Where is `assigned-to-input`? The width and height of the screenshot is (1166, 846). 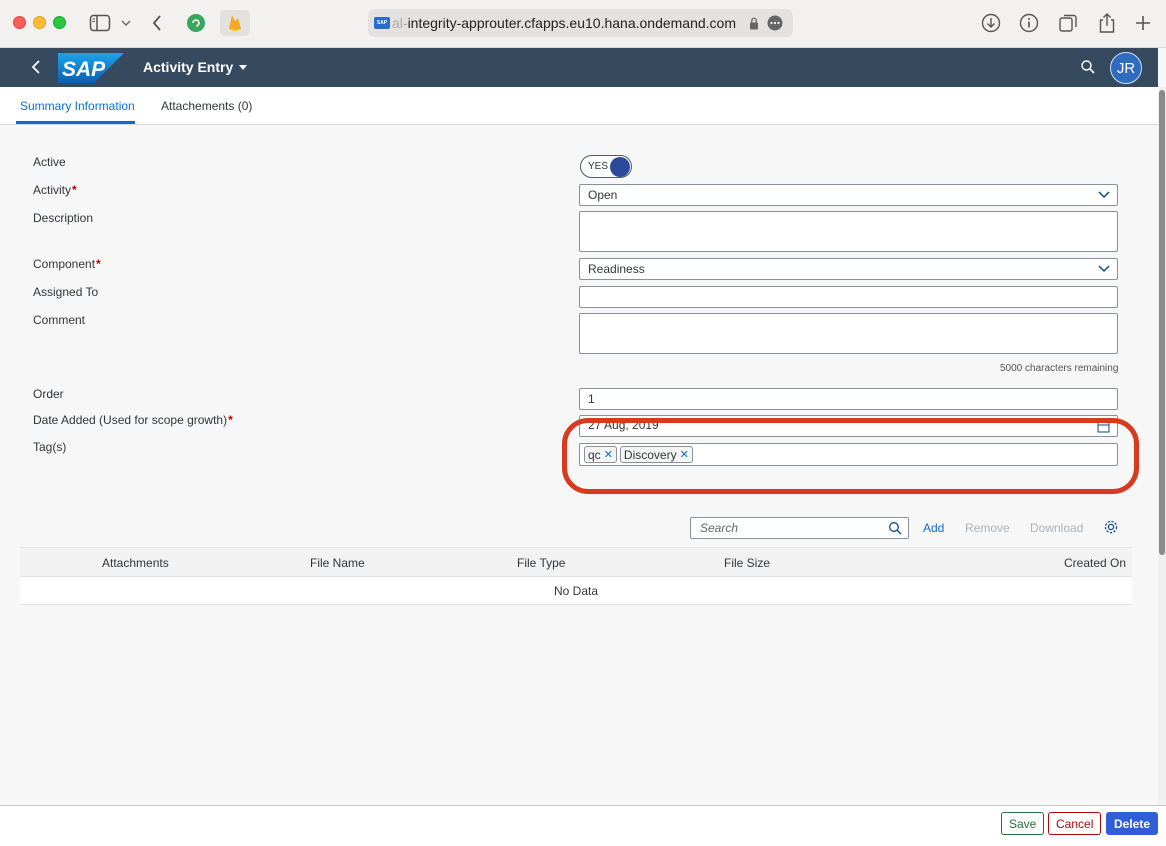
assigned-to-input is located at coordinates (848, 297).